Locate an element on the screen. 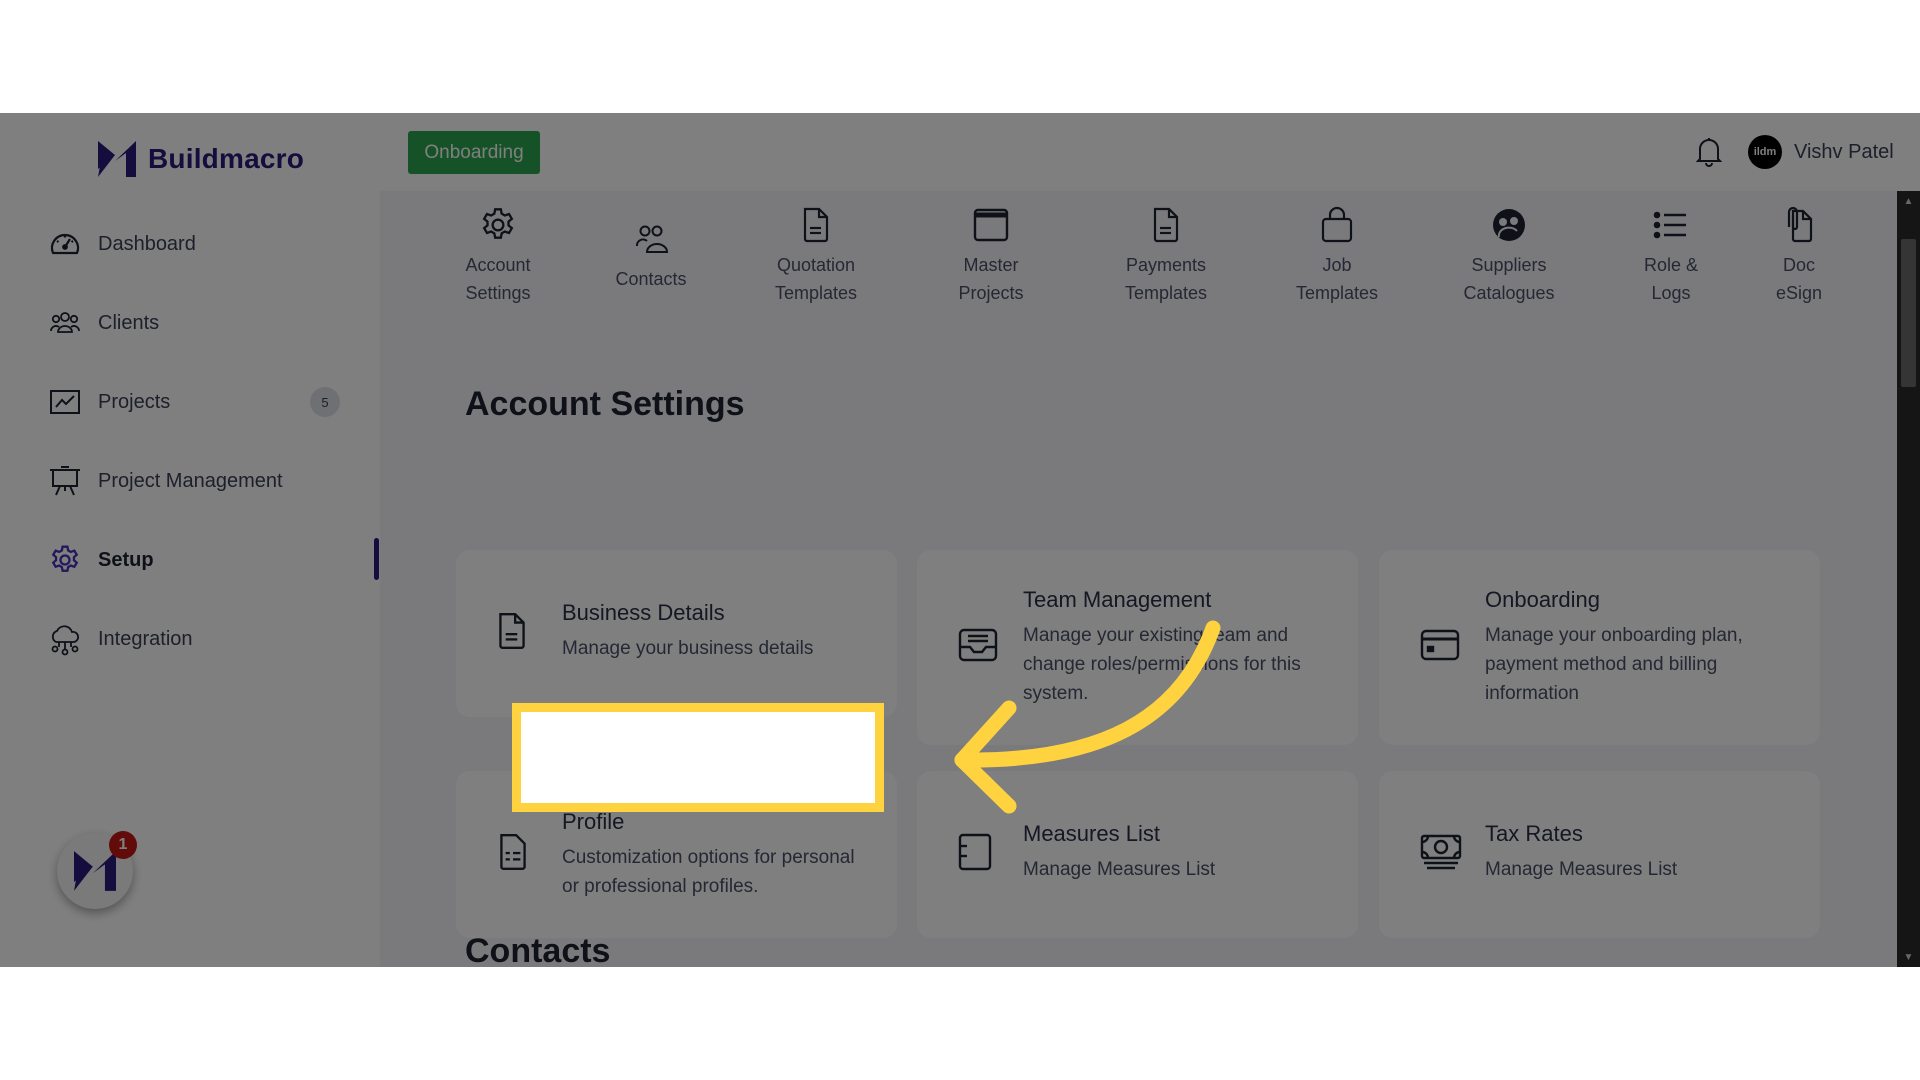  sidebar-item-label: Integration is located at coordinates (145, 638).